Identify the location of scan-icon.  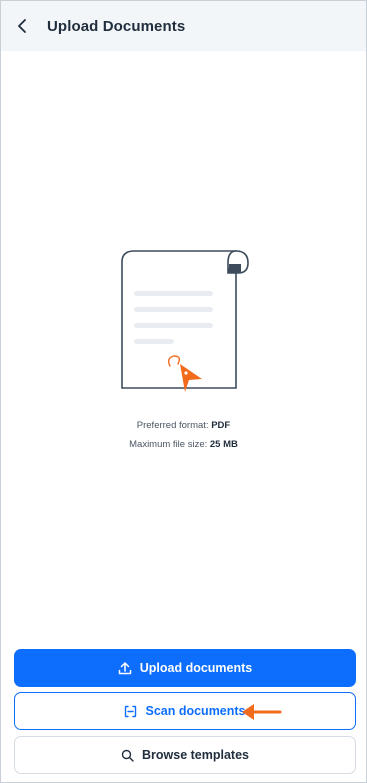
(130, 711).